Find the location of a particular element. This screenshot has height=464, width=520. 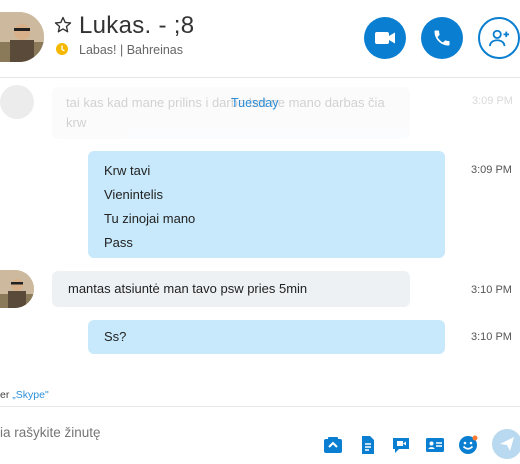

video-call-icon is located at coordinates (385, 38).